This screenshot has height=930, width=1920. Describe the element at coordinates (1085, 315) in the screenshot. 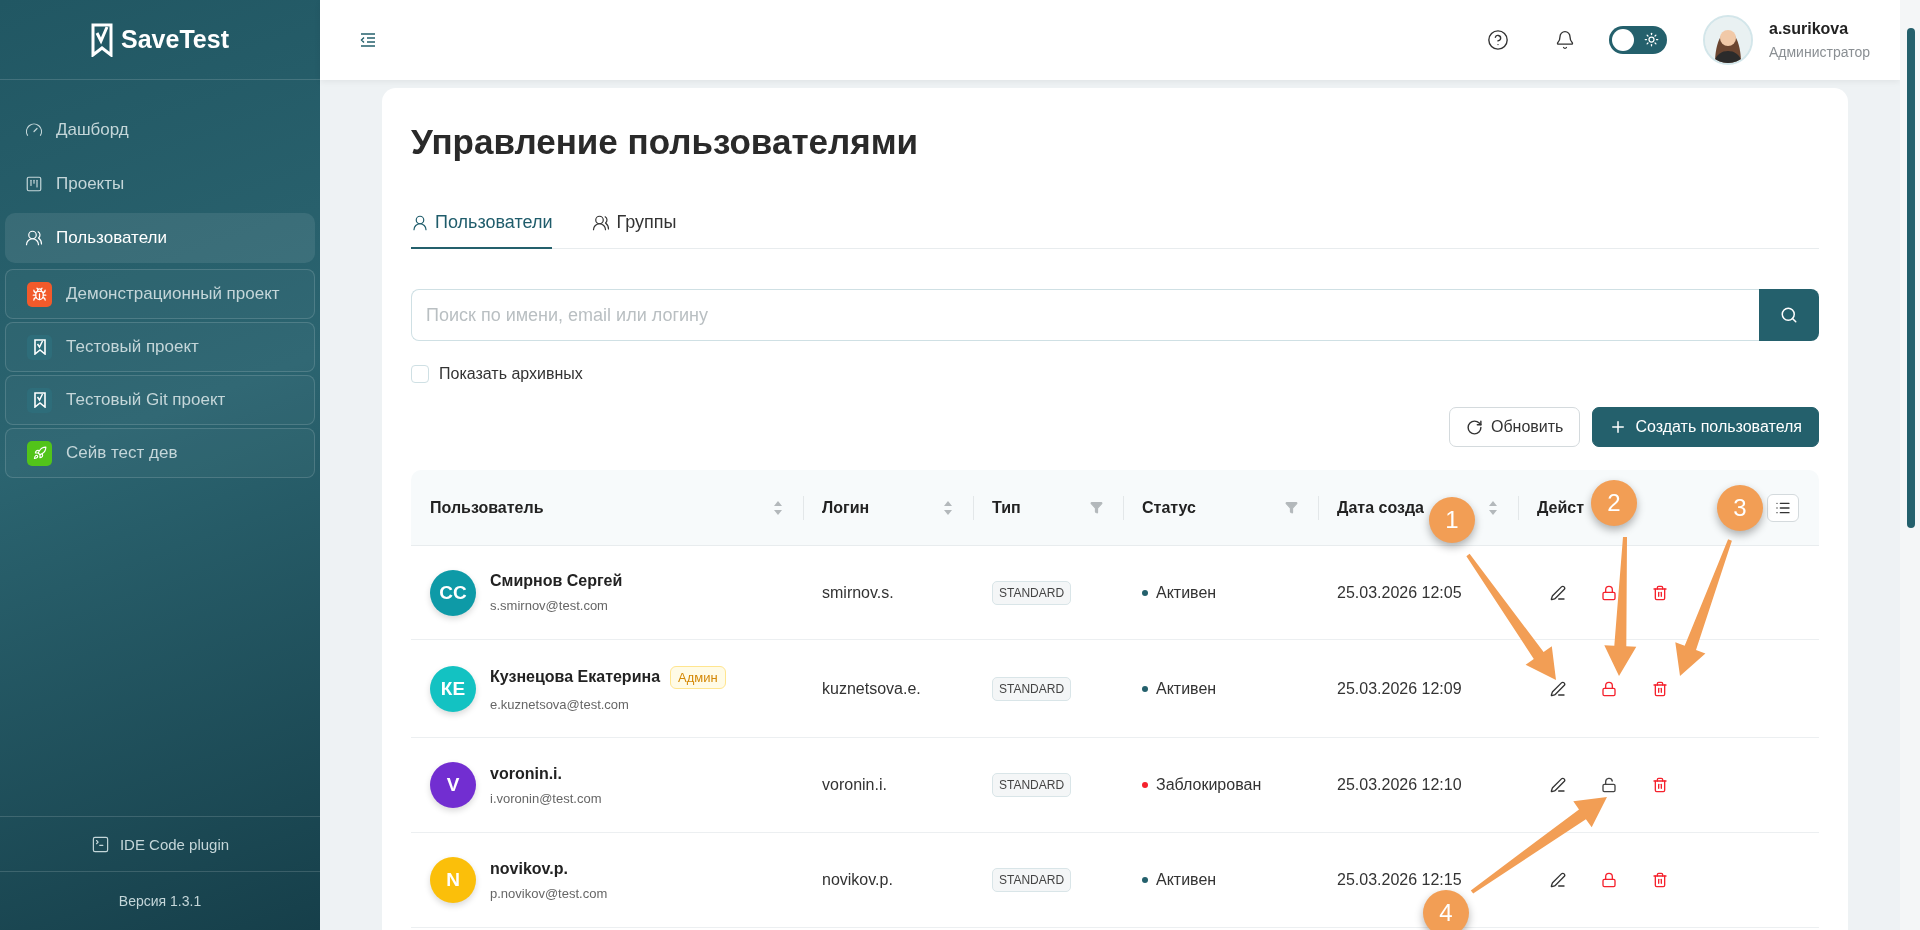

I see `search-field: Поиск по имени, email или логину` at that location.